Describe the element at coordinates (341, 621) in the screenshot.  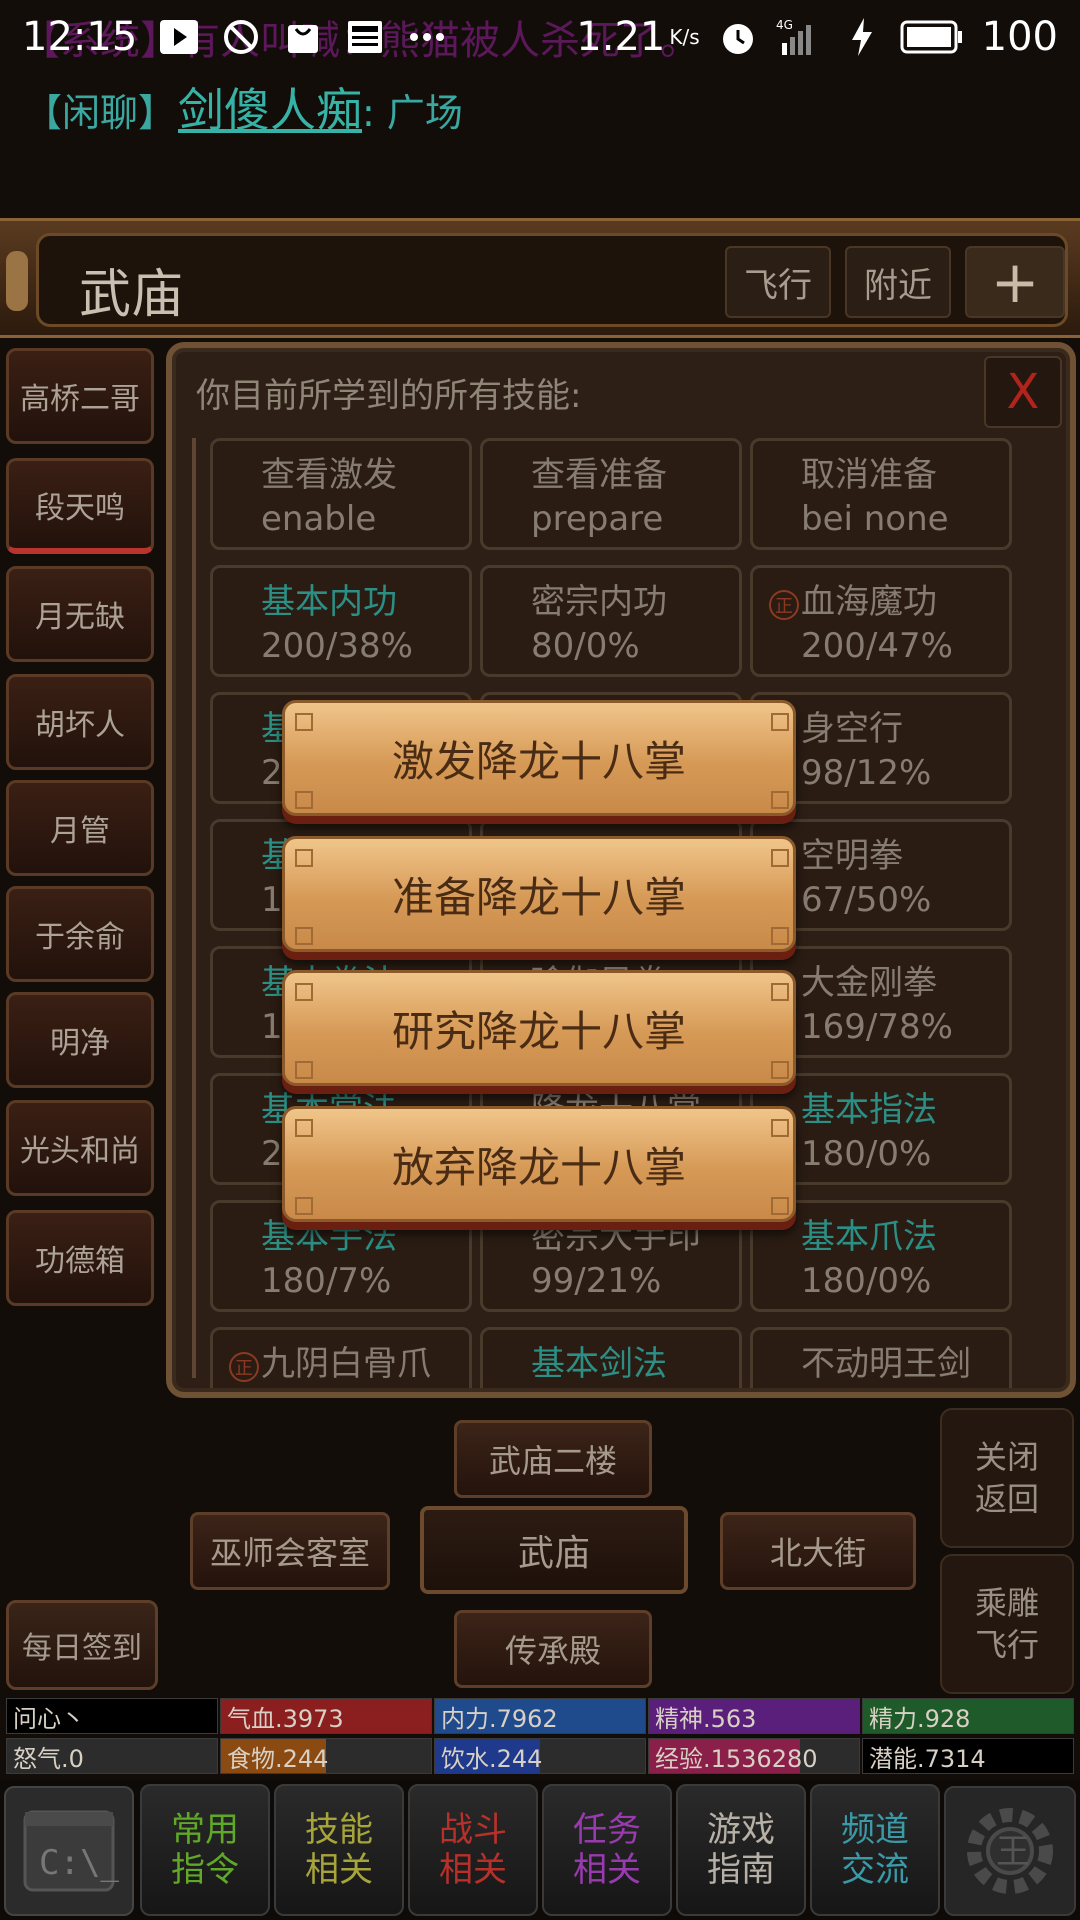
I see `skill-cell: 基本内功 200/38%` at that location.